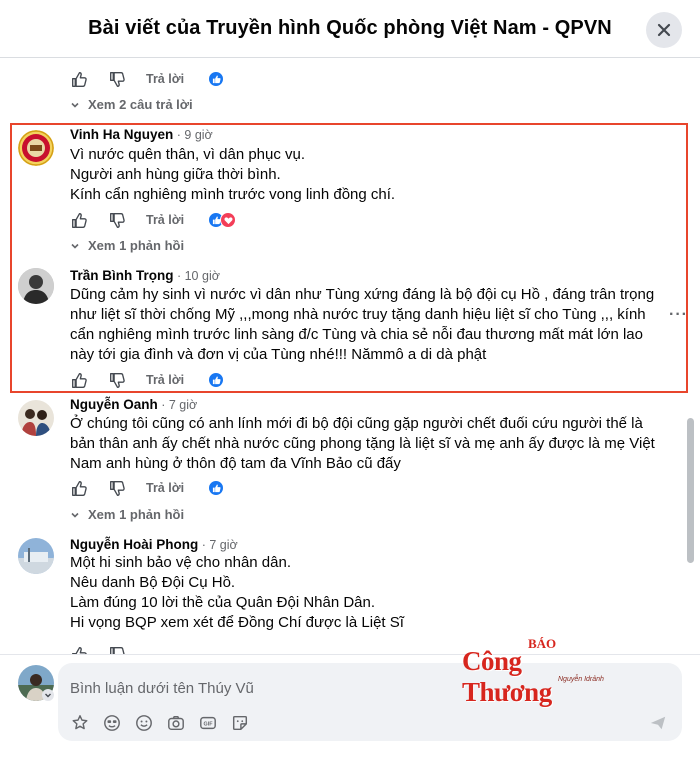 The height and width of the screenshot is (757, 700). Describe the element at coordinates (176, 723) in the screenshot. I see `camera-icon` at that location.